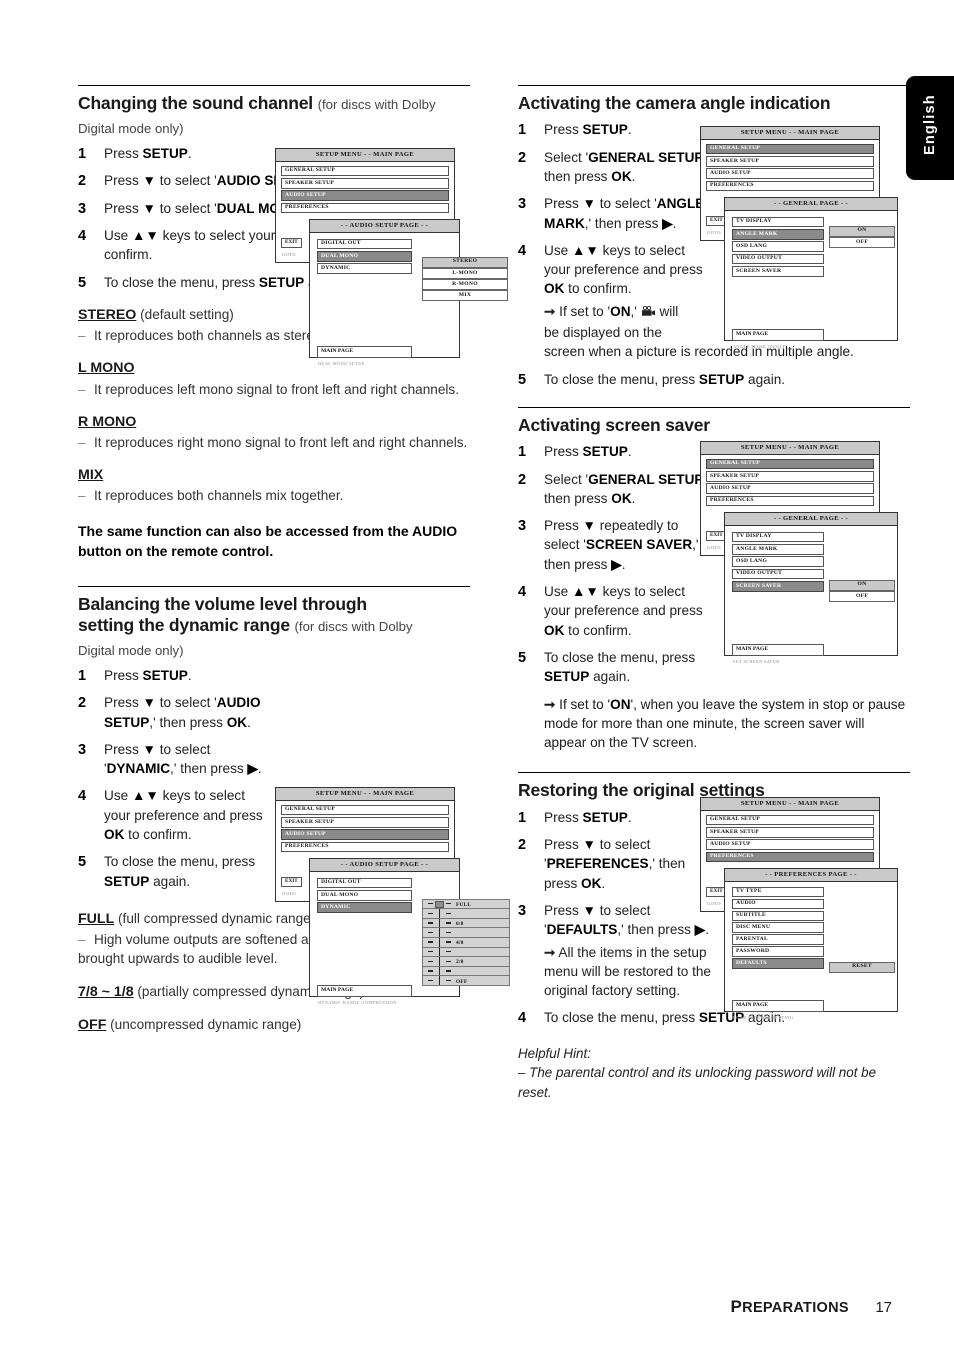 The width and height of the screenshot is (954, 1351). Describe the element at coordinates (778, 940) in the screenshot. I see `osd-pref-item-parental: PARENTAL` at that location.